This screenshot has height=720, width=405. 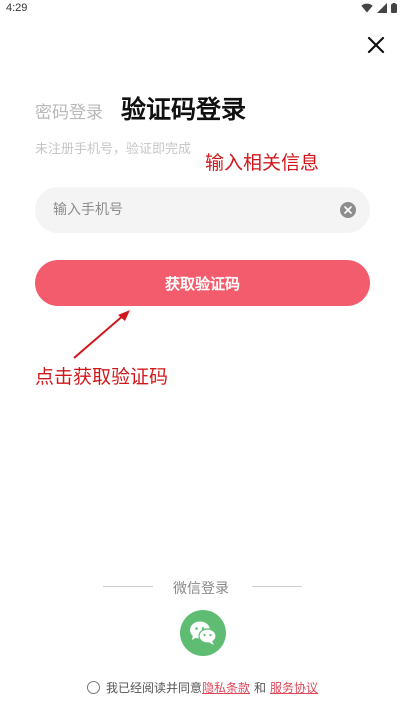 I want to click on close-button, so click(x=376, y=45).